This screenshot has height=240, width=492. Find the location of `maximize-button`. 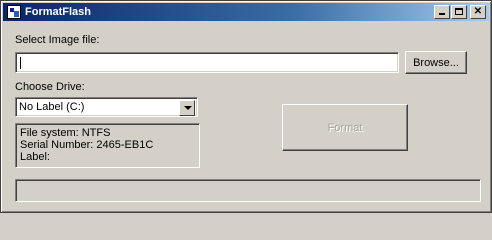

maximize-button is located at coordinates (459, 12).